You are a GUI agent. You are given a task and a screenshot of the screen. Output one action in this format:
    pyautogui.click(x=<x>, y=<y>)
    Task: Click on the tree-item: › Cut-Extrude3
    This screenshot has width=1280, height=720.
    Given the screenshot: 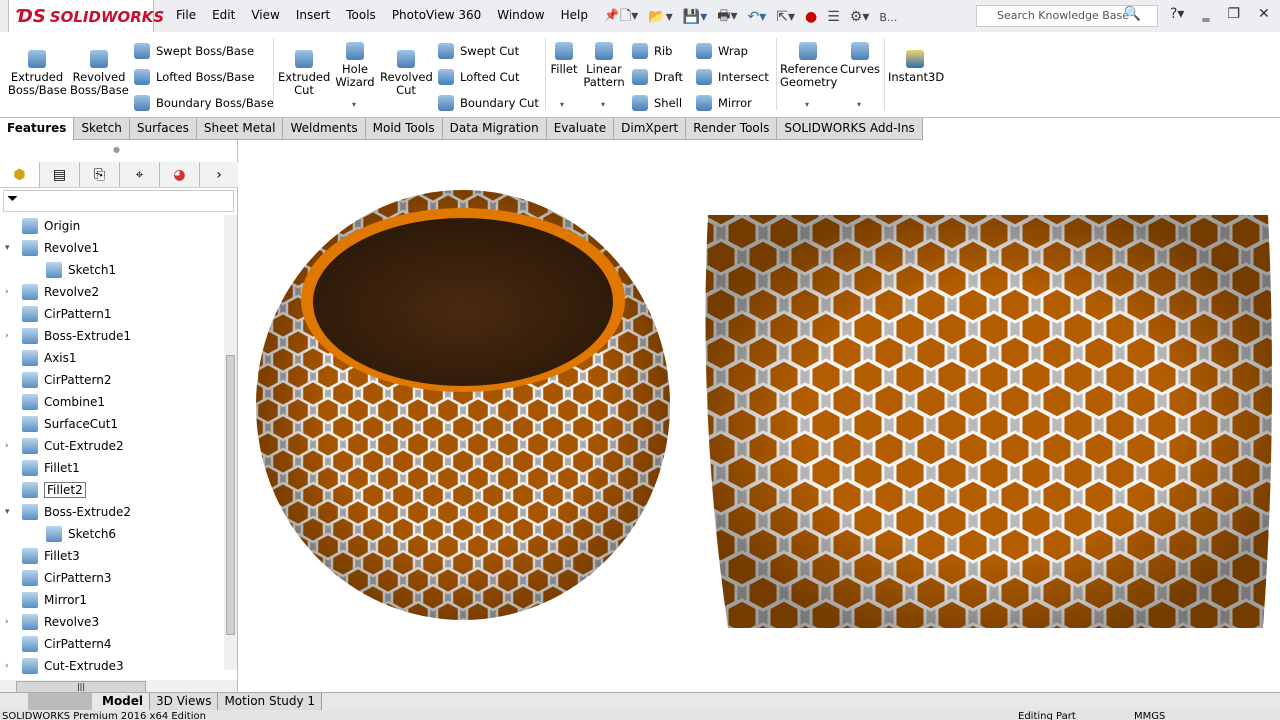 What is the action you would take?
    pyautogui.click(x=112, y=666)
    